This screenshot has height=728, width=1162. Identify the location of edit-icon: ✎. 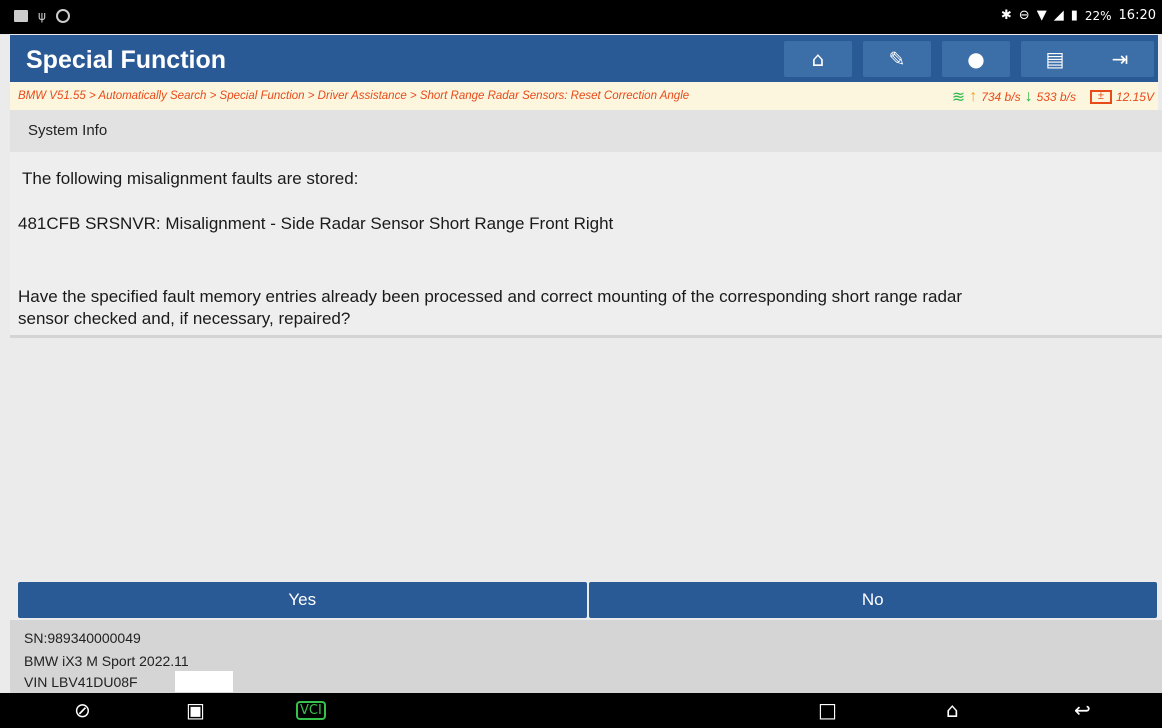
(897, 59).